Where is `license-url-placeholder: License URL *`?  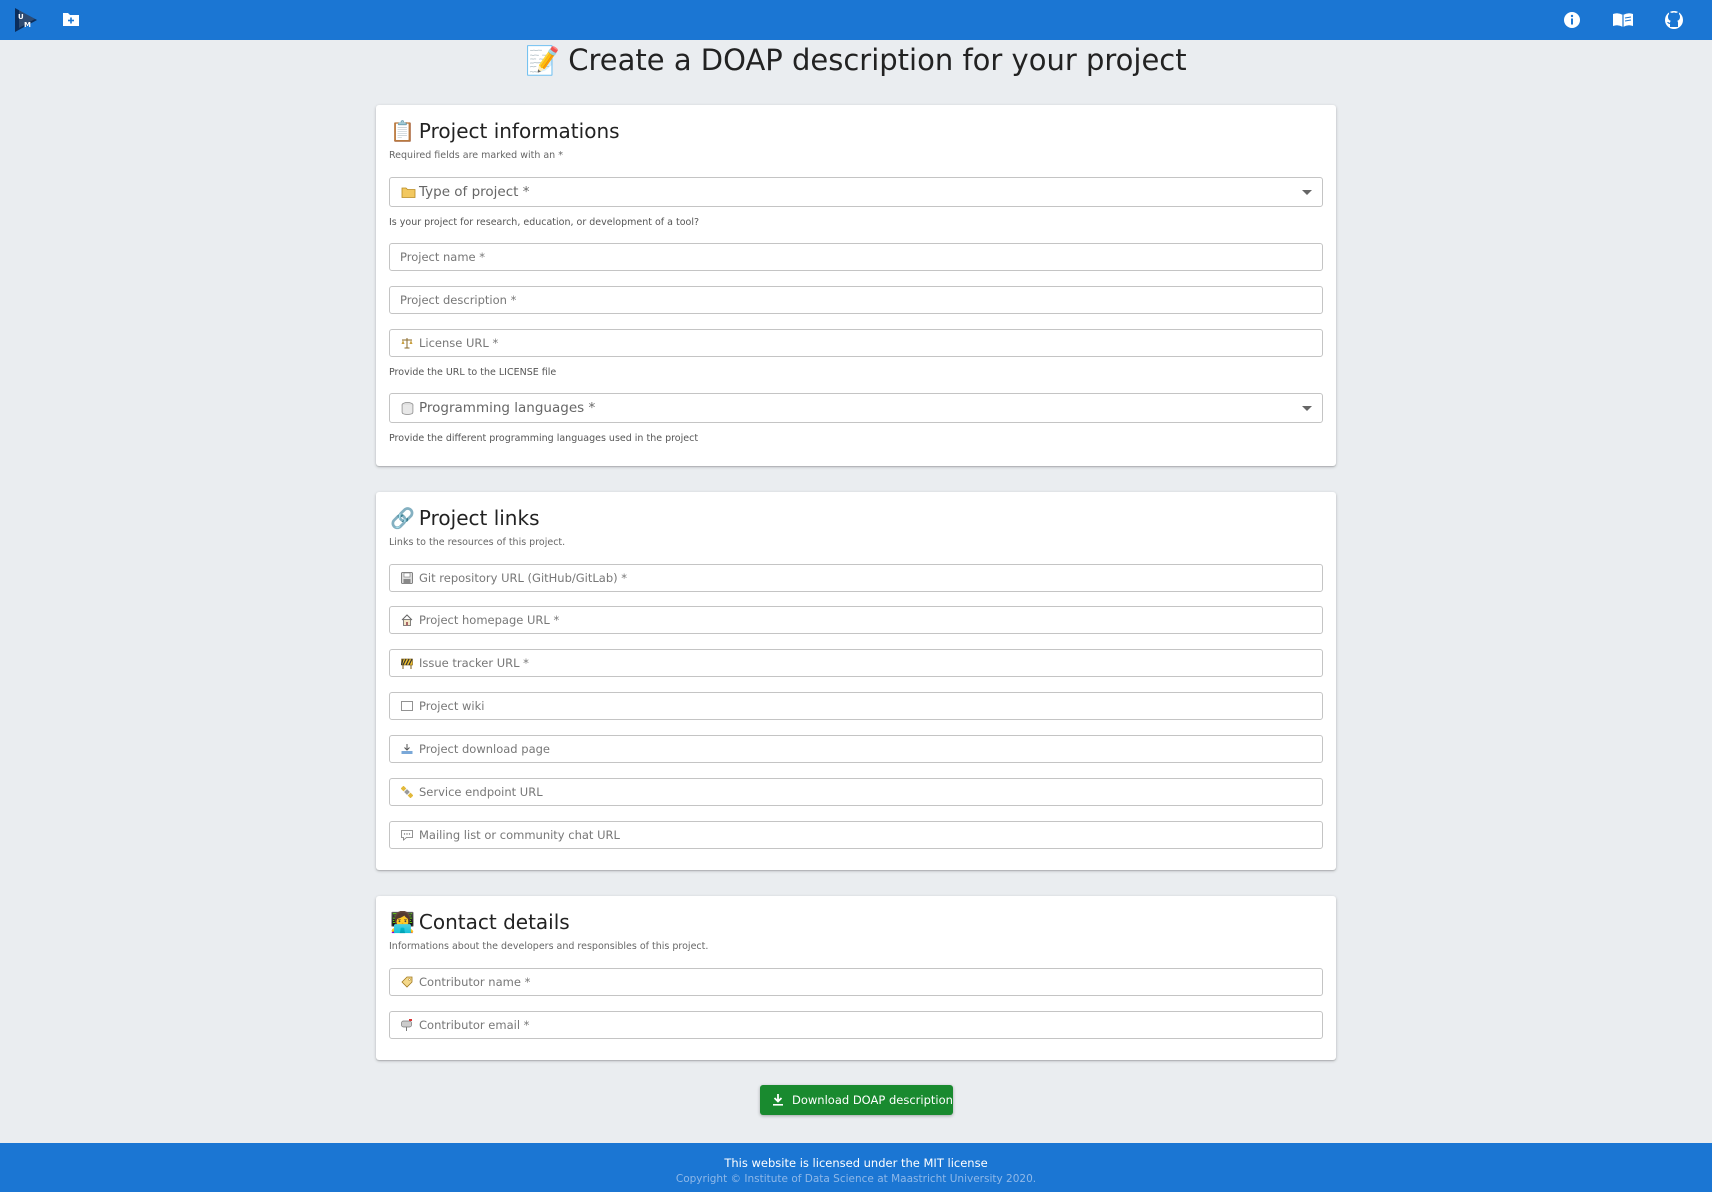
license-url-placeholder: License URL * is located at coordinates (459, 343).